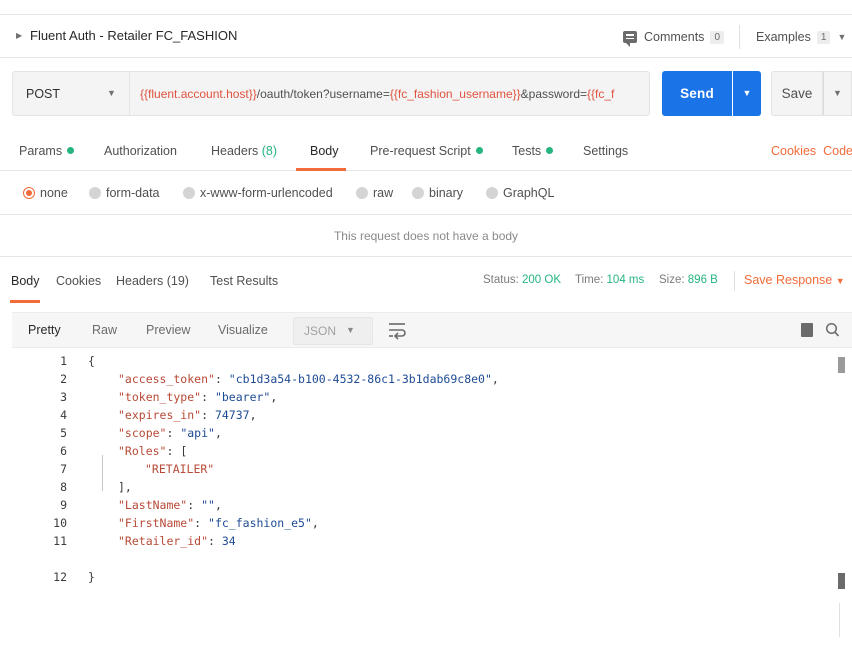 The width and height of the screenshot is (852, 654). I want to click on radio-raw: raw, so click(374, 193).